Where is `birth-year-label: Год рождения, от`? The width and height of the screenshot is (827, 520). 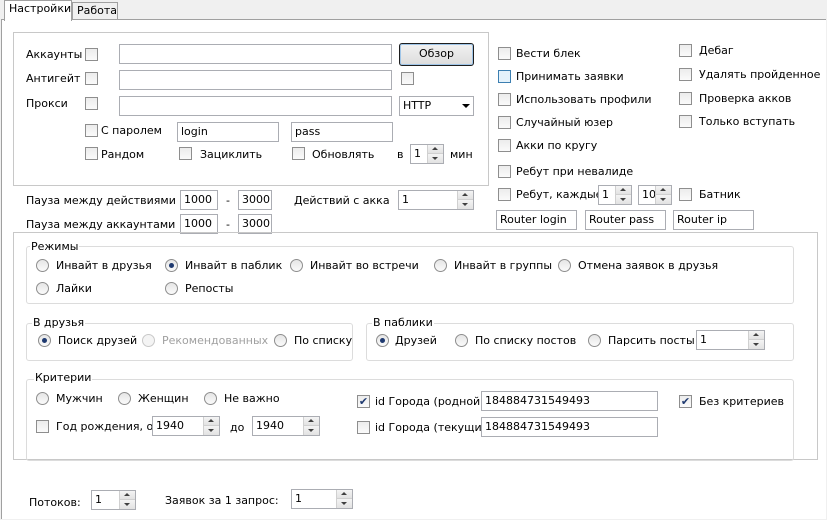
birth-year-label: Год рождения, от is located at coordinates (108, 426).